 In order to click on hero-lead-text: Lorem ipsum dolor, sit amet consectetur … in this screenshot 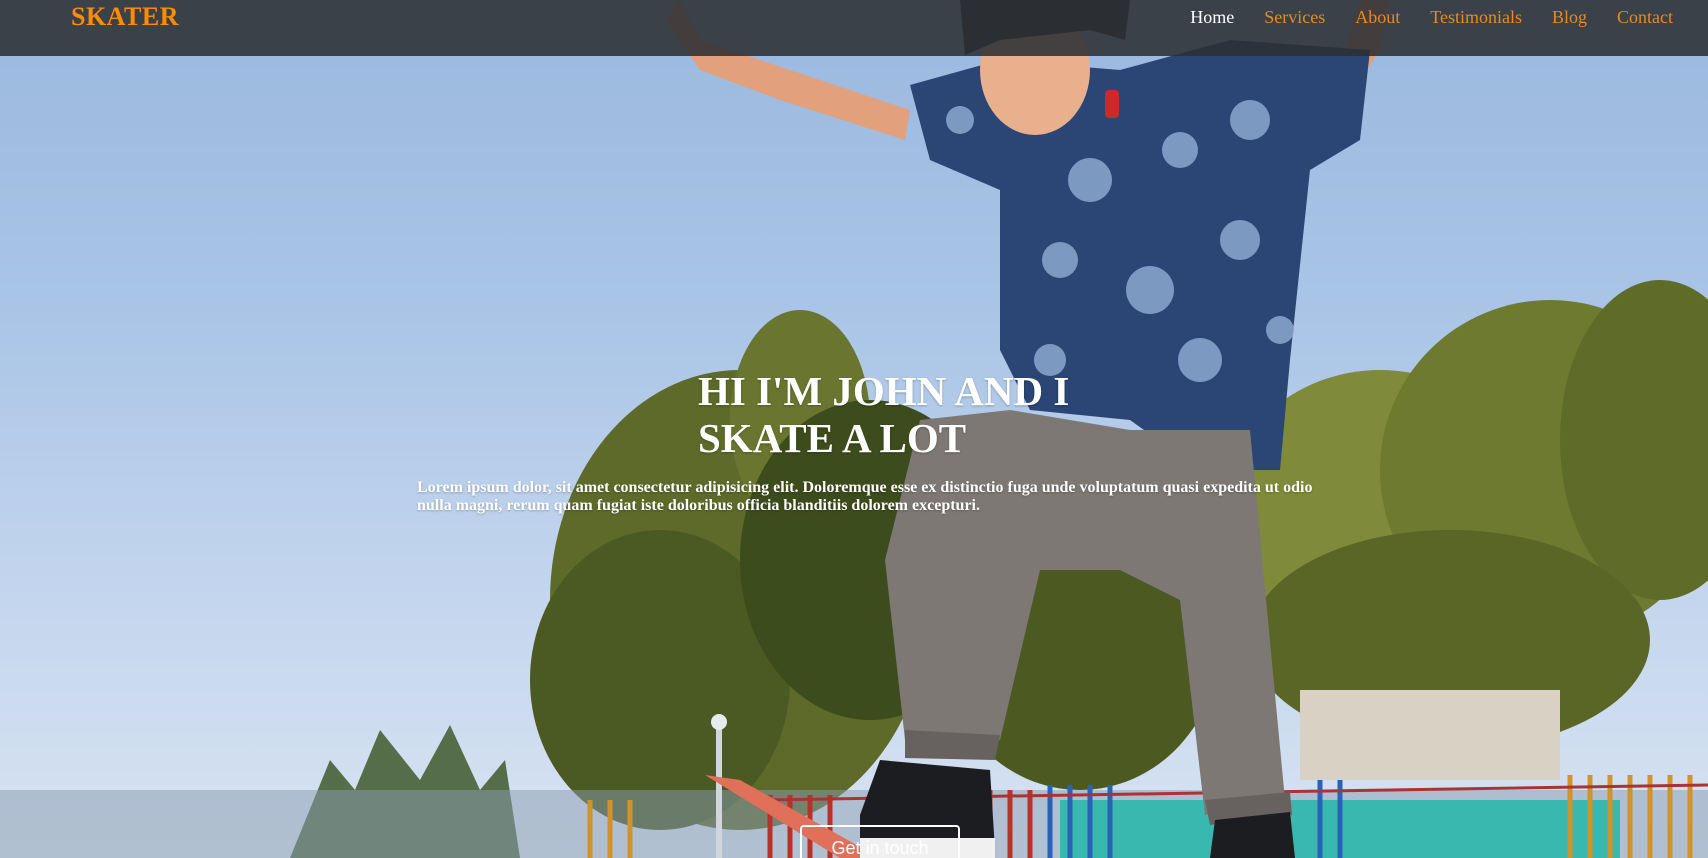, I will do `click(865, 496)`.